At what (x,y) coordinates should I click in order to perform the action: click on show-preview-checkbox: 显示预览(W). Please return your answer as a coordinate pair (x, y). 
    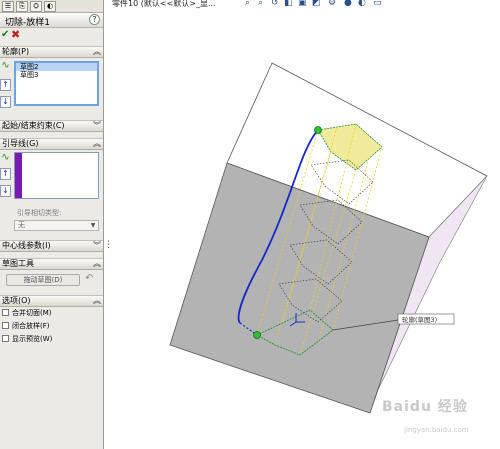
    Looking at the image, I should click on (27, 340).